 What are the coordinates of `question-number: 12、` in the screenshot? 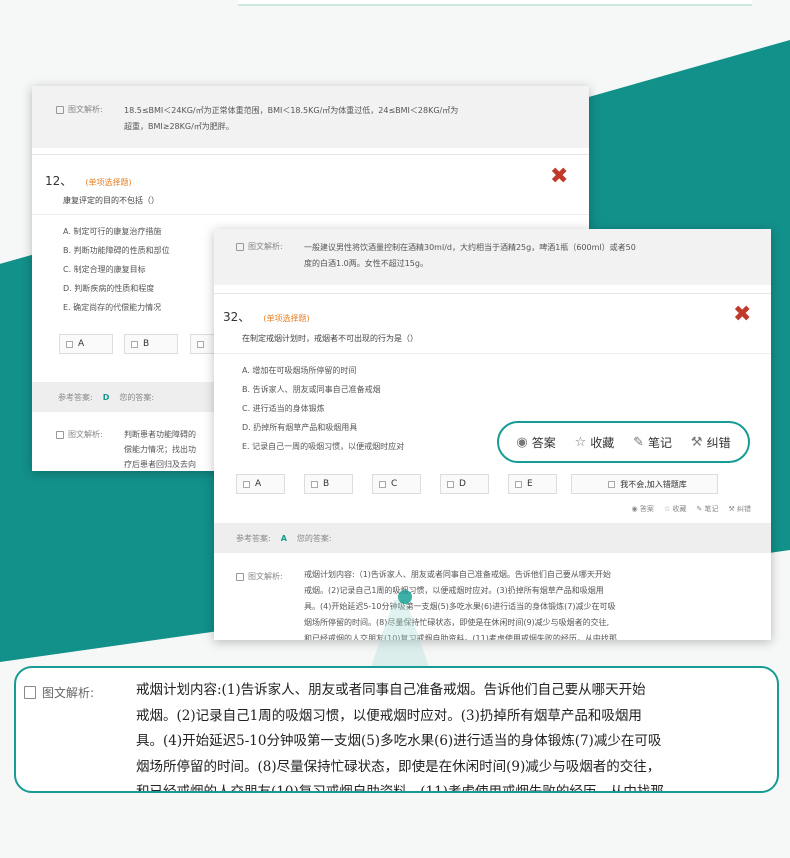 It's located at (59, 181).